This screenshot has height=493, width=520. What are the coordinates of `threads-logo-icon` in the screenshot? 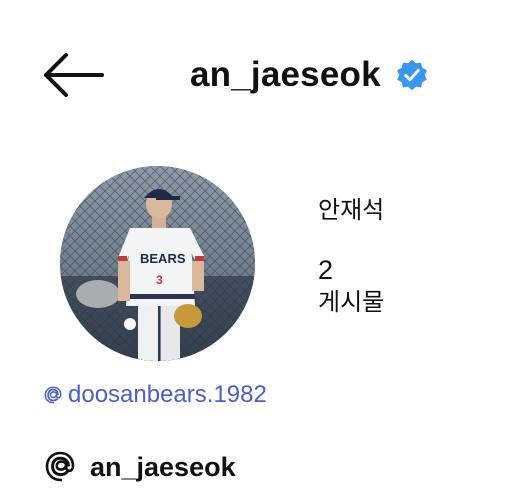 It's located at (60, 466).